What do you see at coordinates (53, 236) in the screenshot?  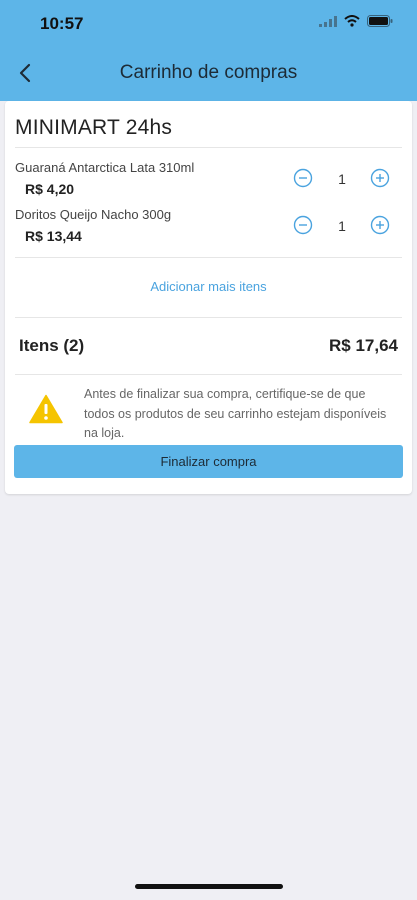 I see `item-price: R$ 13,44` at bounding box center [53, 236].